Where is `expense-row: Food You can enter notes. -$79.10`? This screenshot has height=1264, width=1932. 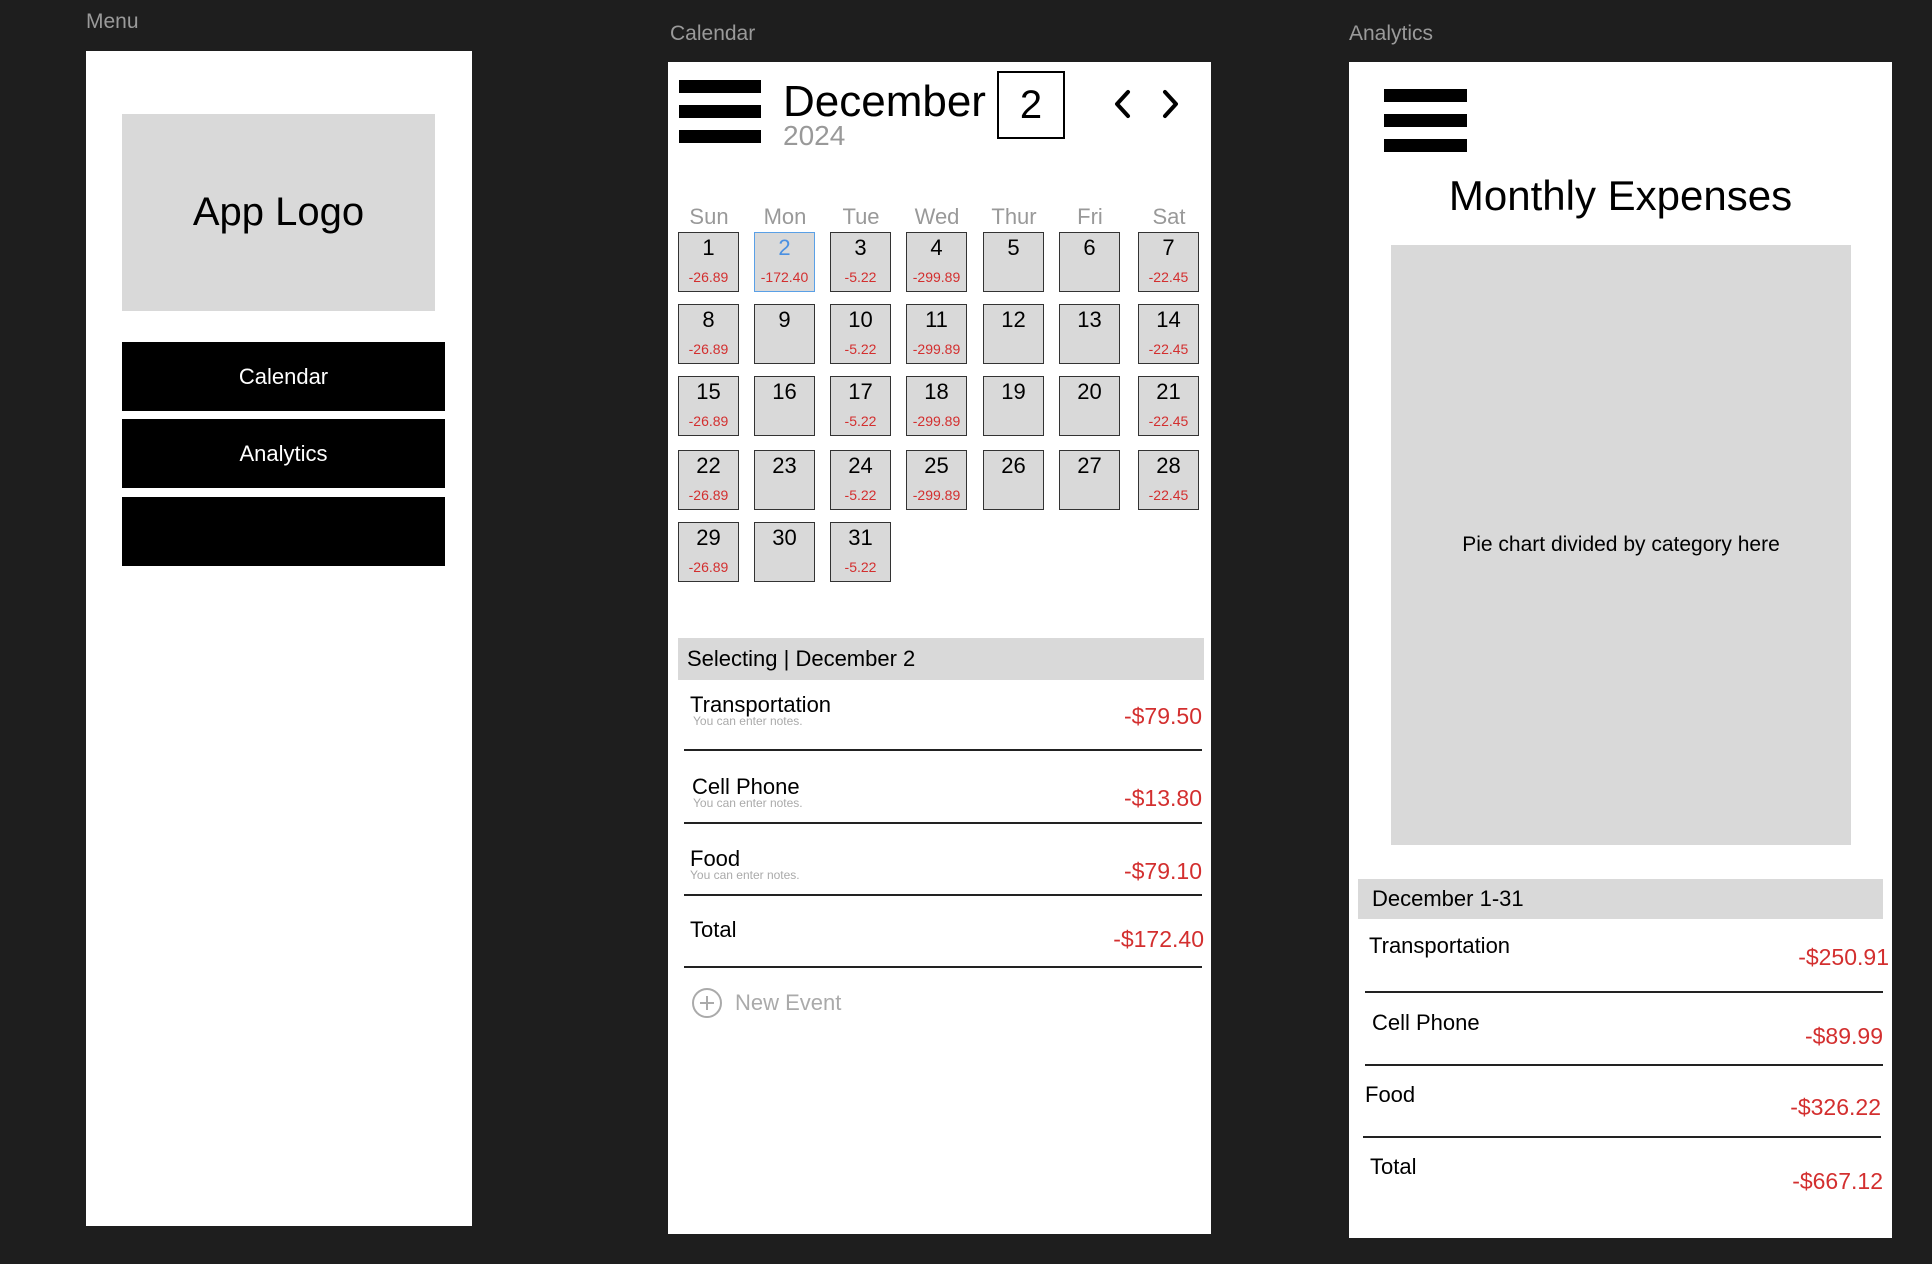 expense-row: Food You can enter notes. -$79.10 is located at coordinates (943, 860).